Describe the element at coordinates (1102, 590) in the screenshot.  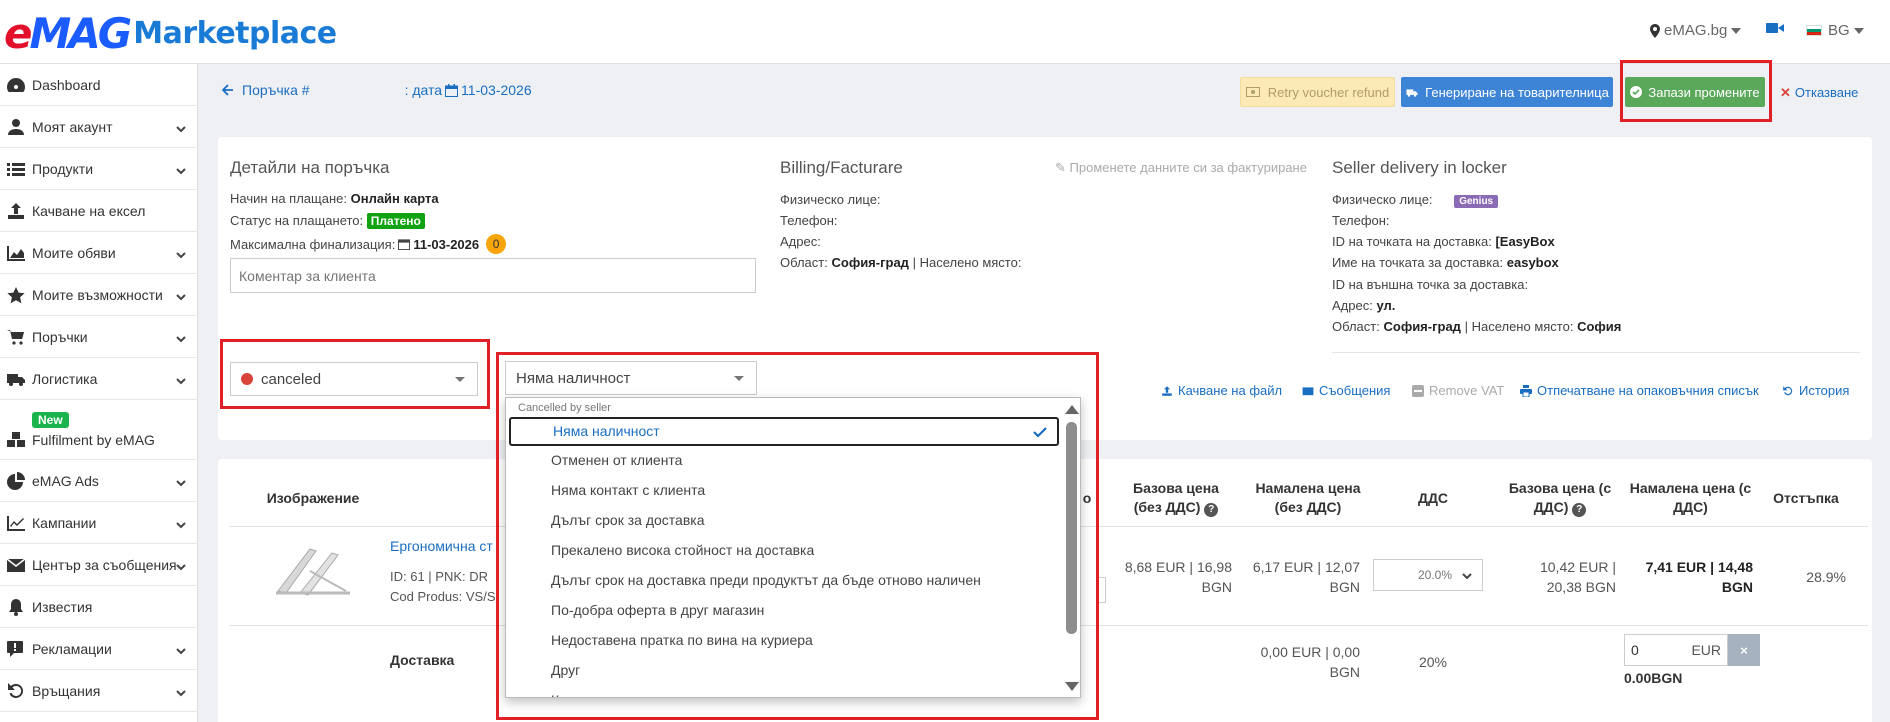
I see `quantity-input-edge` at that location.